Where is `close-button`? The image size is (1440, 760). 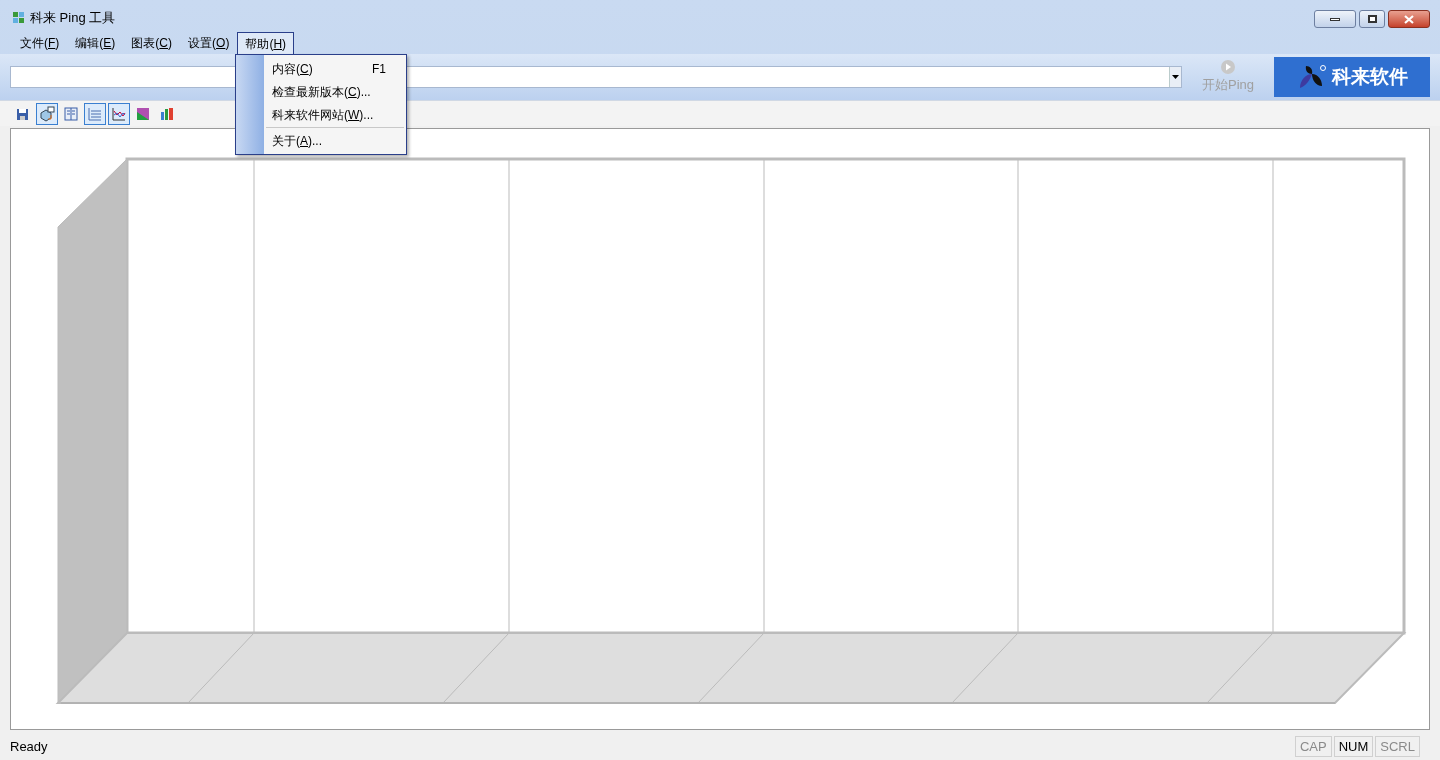 close-button is located at coordinates (1409, 19).